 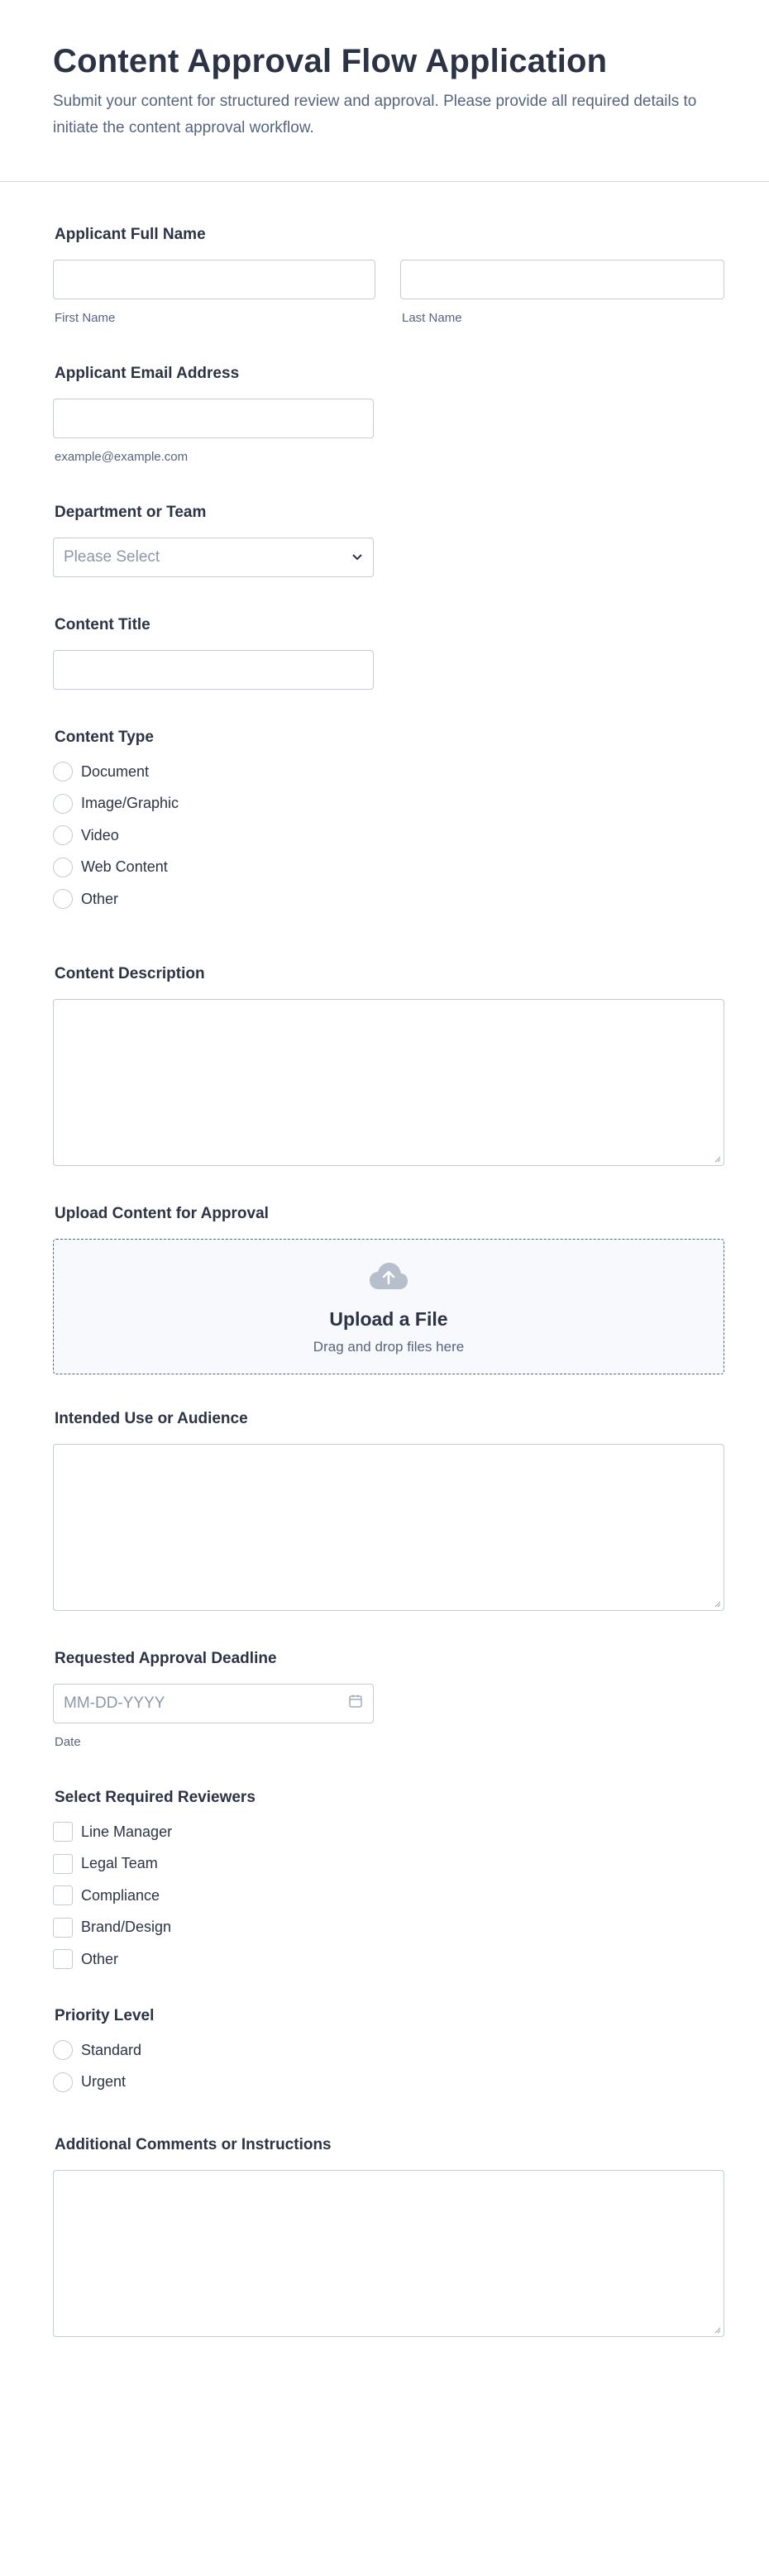 What do you see at coordinates (103, 624) in the screenshot?
I see `content-title-label: Content Title` at bounding box center [103, 624].